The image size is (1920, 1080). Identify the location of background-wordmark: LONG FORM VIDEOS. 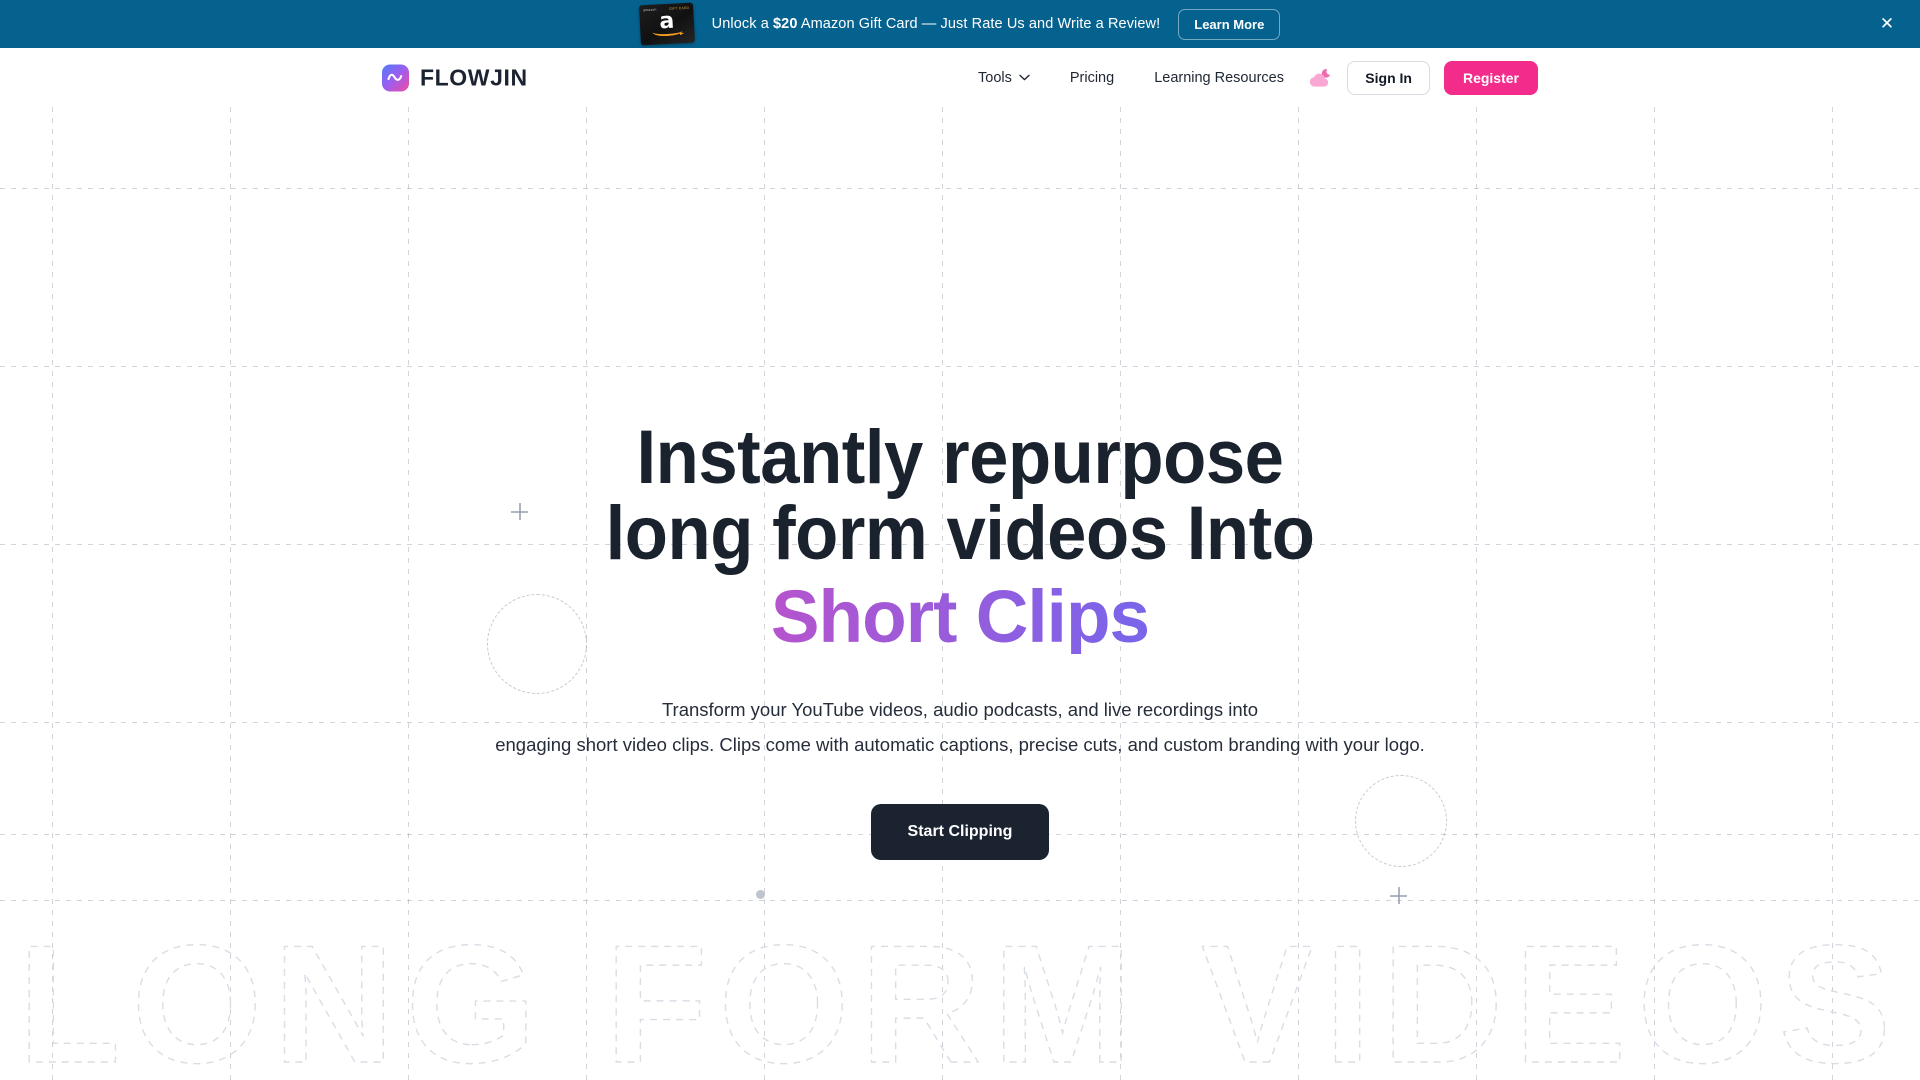
(960, 1001).